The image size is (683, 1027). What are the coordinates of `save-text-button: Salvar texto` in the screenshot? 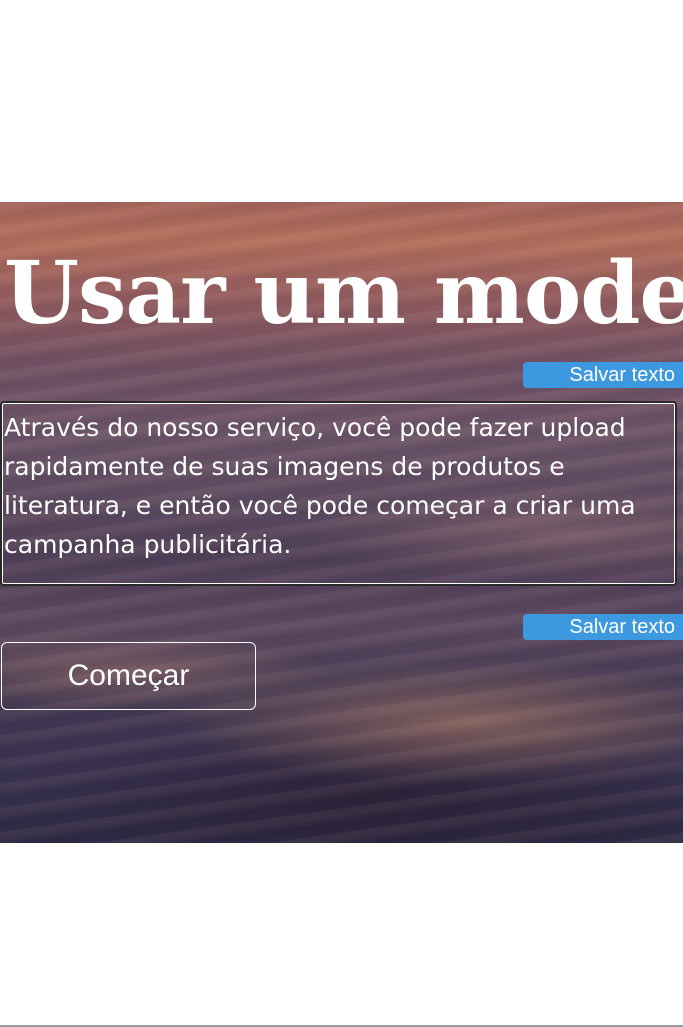 It's located at (603, 375).